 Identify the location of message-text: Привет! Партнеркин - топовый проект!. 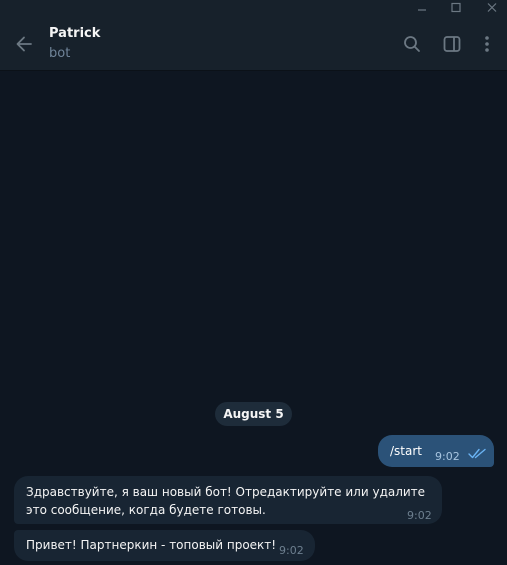
(151, 545).